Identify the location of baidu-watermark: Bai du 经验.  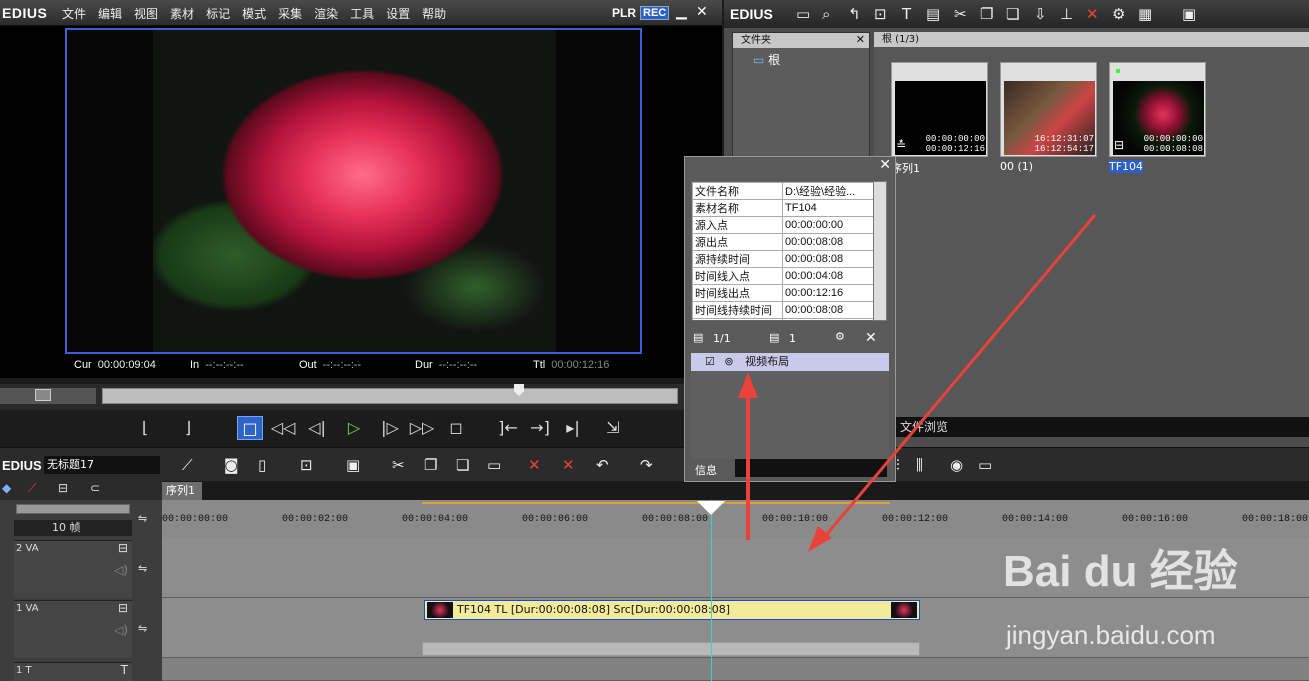
(1120, 571).